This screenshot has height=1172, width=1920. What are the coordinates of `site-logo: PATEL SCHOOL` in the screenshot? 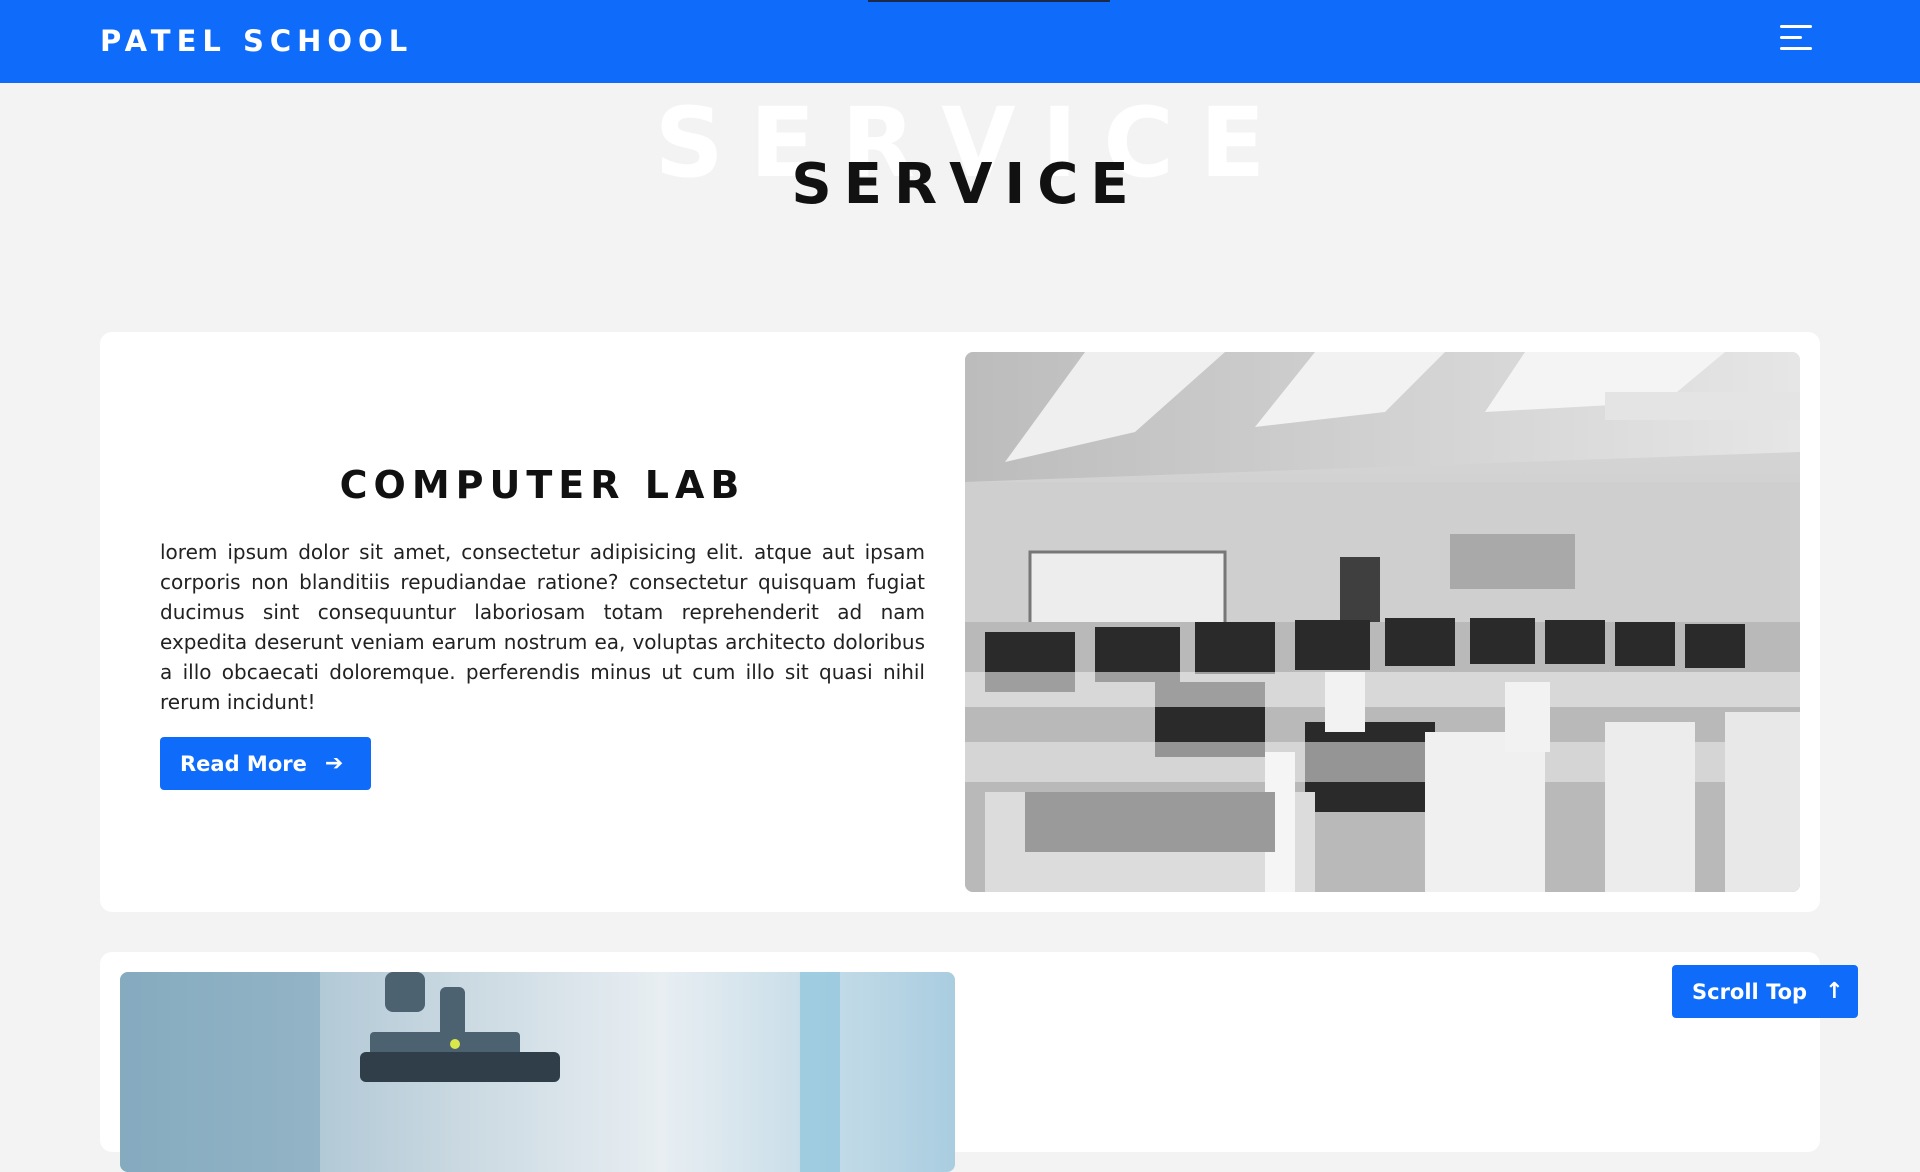 It's located at (256, 41).